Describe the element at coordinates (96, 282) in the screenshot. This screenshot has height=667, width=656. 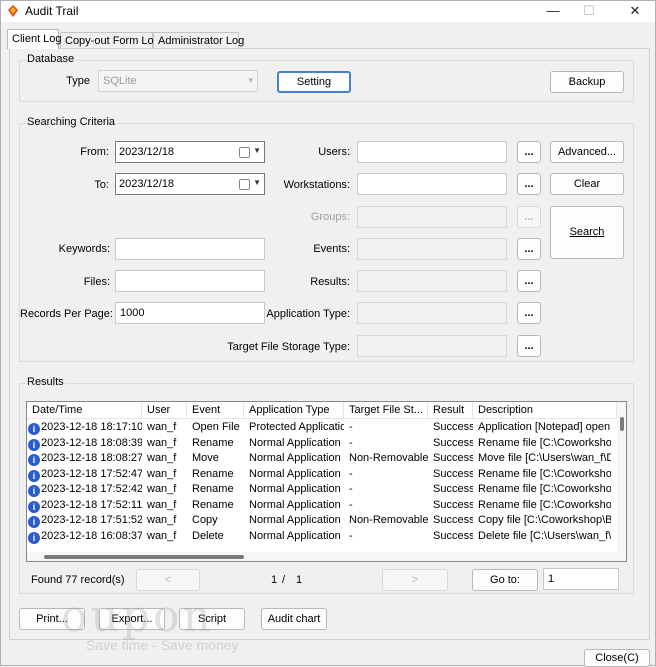
I see `files-label: Files:` at that location.